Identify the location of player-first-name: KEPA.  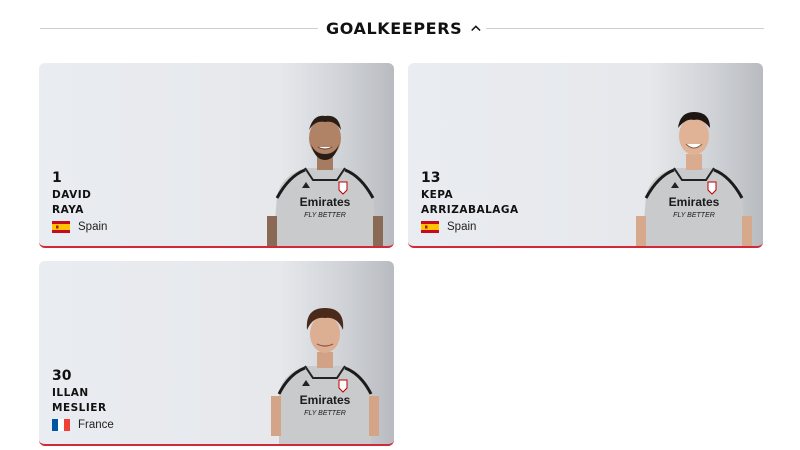
(437, 195).